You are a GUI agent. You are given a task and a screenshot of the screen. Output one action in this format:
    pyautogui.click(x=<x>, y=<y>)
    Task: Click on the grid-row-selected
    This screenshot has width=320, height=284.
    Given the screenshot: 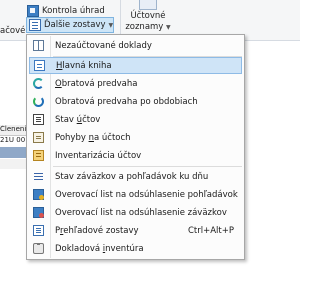 What is the action you would take?
    pyautogui.click(x=14, y=152)
    